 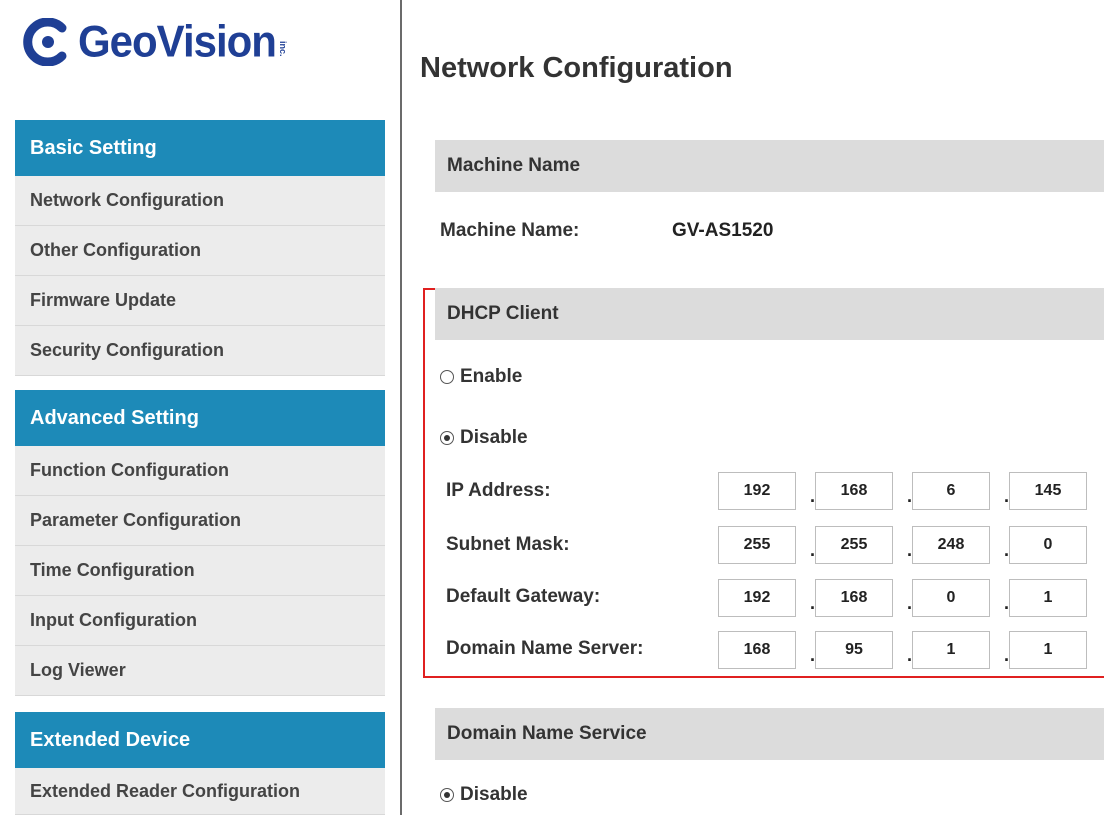 What do you see at coordinates (200, 351) in the screenshot?
I see `sidebar-item-security-configuration: Security Configuration` at bounding box center [200, 351].